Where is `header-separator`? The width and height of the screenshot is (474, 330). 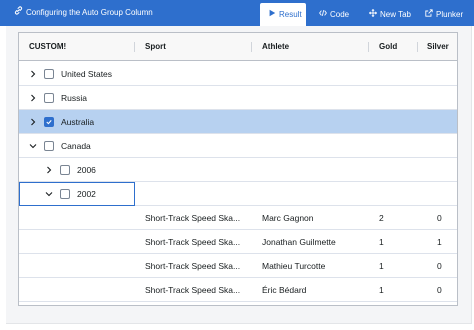 header-separator is located at coordinates (417, 47).